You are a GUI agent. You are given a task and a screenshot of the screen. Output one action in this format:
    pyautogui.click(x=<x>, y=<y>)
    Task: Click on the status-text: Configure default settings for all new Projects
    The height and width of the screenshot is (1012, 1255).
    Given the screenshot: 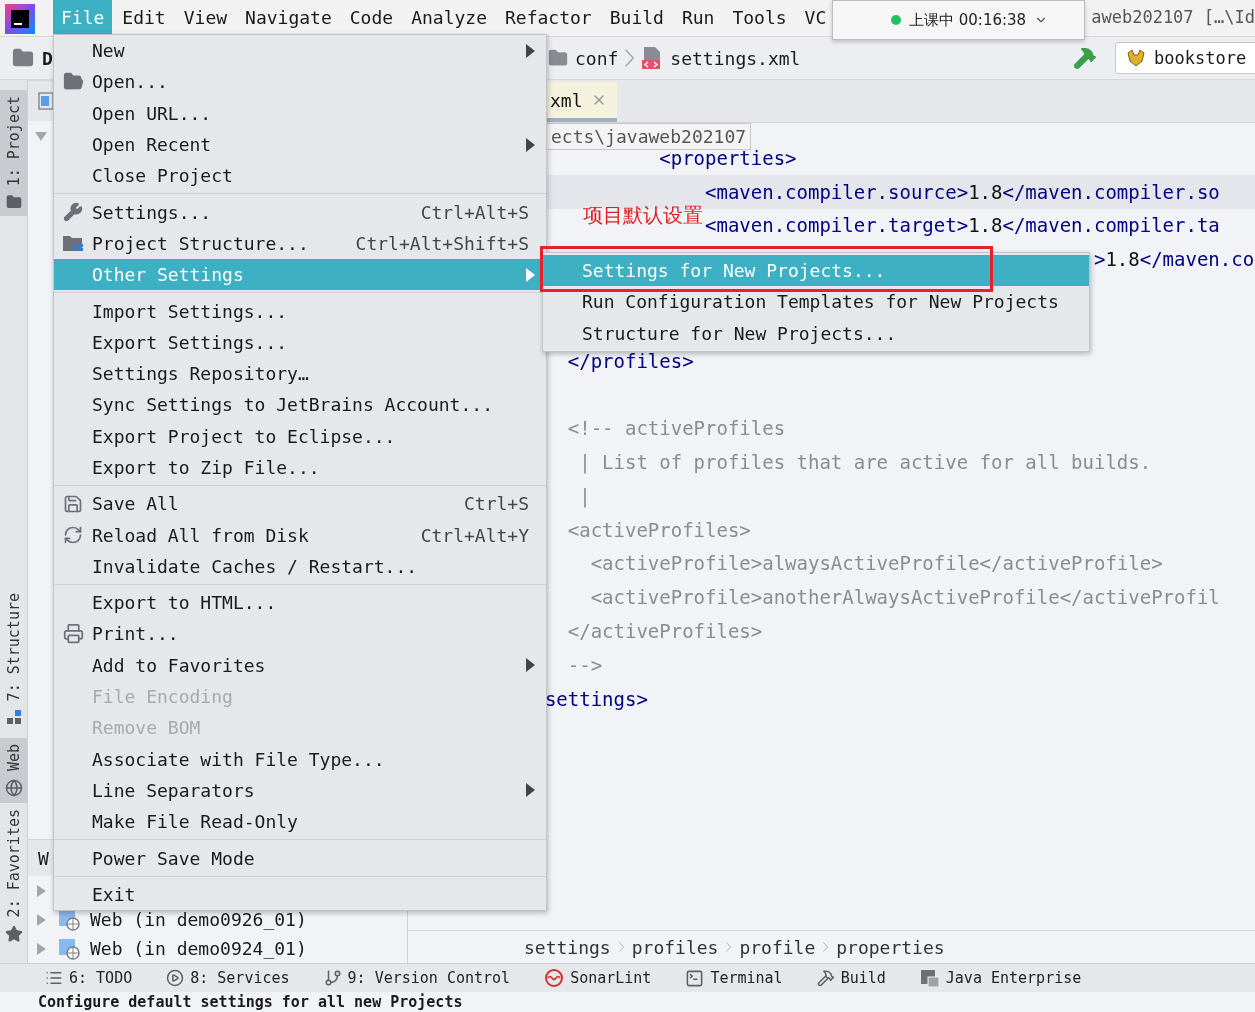 What is the action you would take?
    pyautogui.click(x=250, y=1002)
    